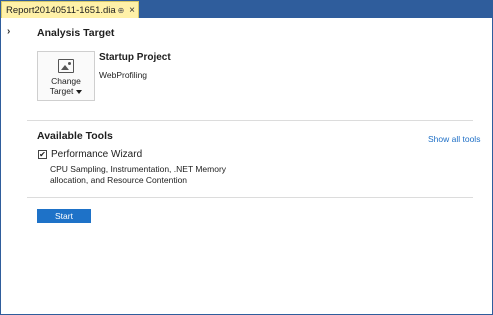 The height and width of the screenshot is (315, 493). What do you see at coordinates (66, 66) in the screenshot?
I see `image-target-icon` at bounding box center [66, 66].